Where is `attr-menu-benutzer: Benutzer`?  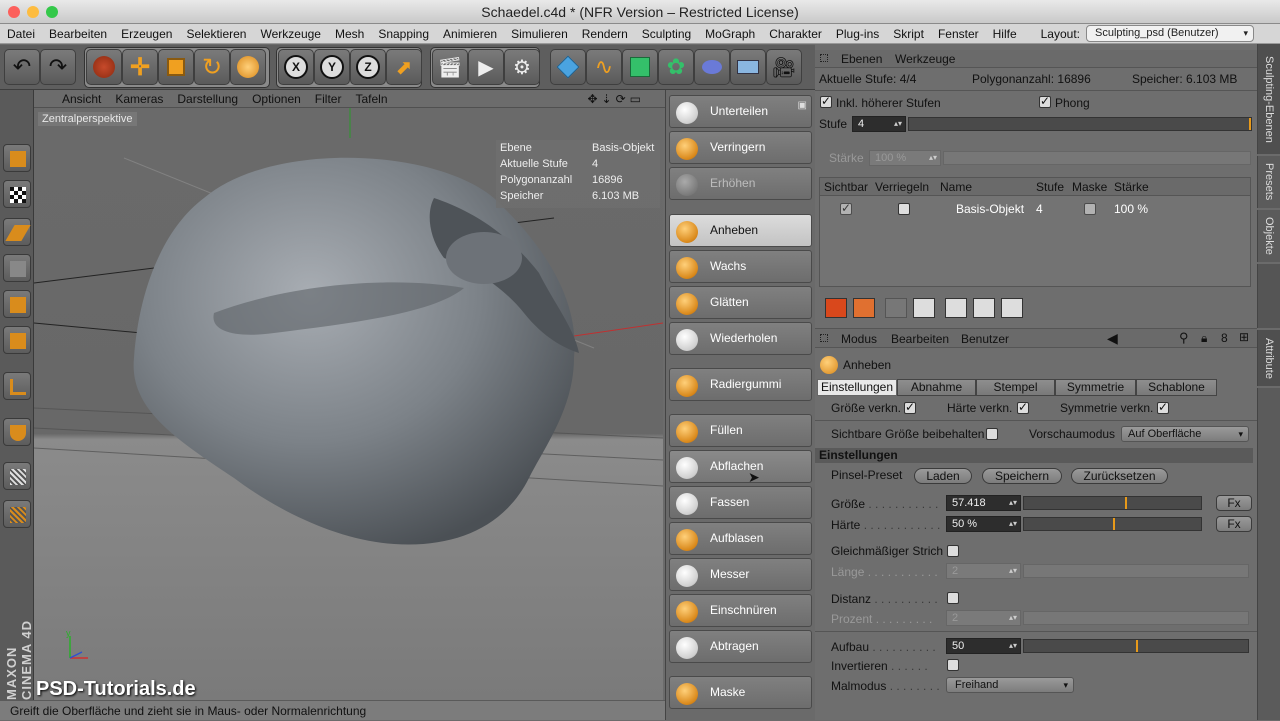
attr-menu-benutzer: Benutzer is located at coordinates (985, 339).